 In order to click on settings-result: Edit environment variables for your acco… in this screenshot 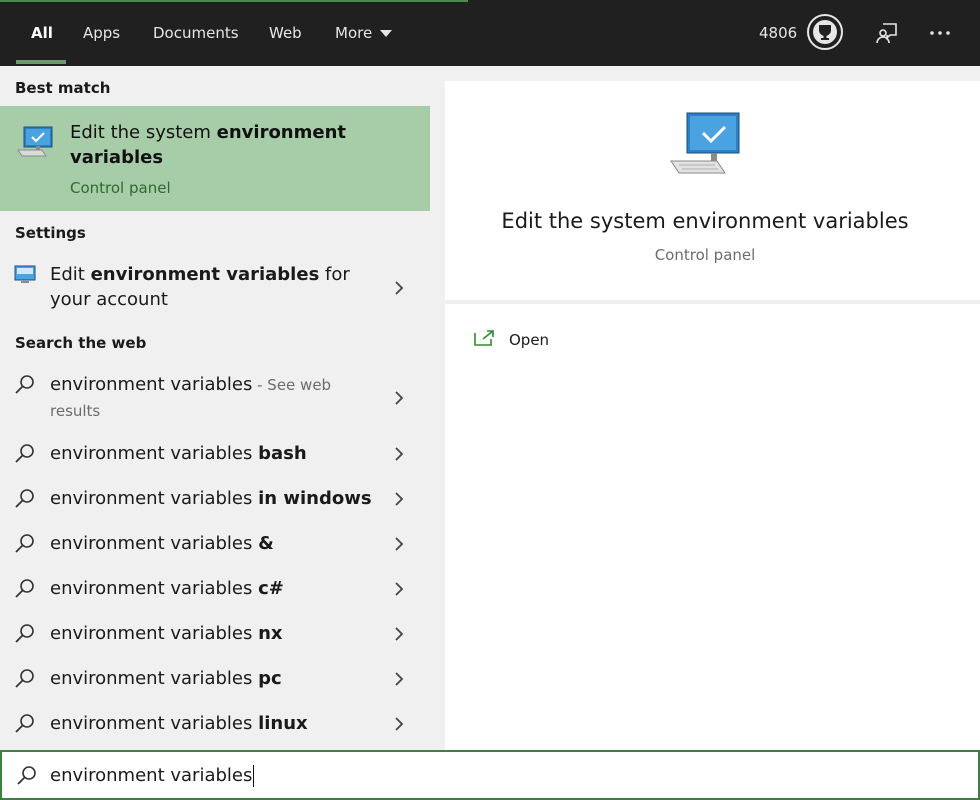, I will do `click(215, 287)`.